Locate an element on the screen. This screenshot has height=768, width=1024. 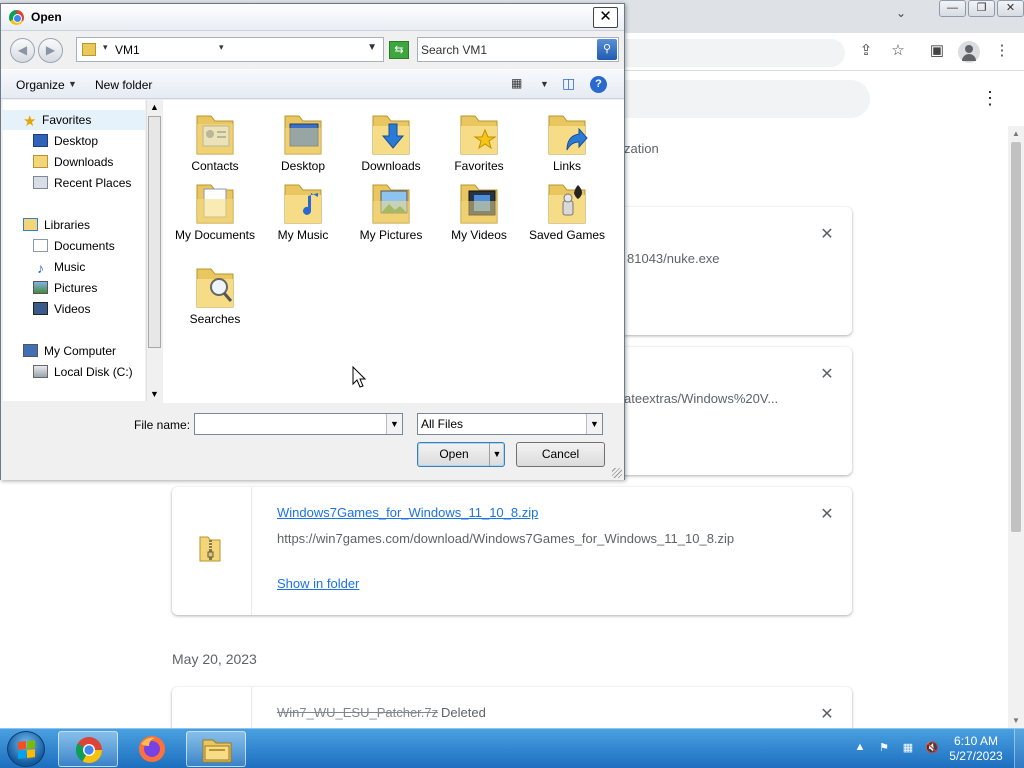
download-filename-link: Windows7Games_for_Windows_11_10_8.zip is located at coordinates (407, 512).